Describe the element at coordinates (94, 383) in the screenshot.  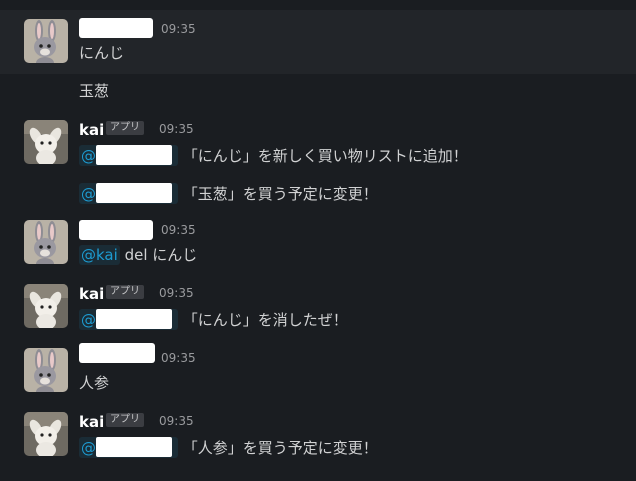
I see `message-text: 人参` at that location.